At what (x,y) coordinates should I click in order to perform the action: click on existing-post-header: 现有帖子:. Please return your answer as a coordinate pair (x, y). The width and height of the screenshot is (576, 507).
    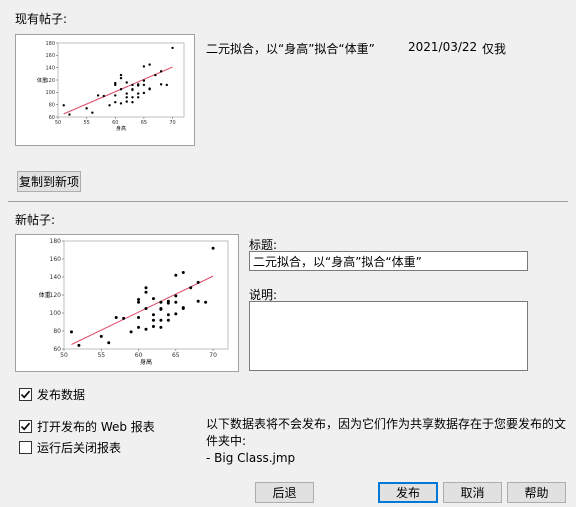
    Looking at the image, I should click on (41, 19).